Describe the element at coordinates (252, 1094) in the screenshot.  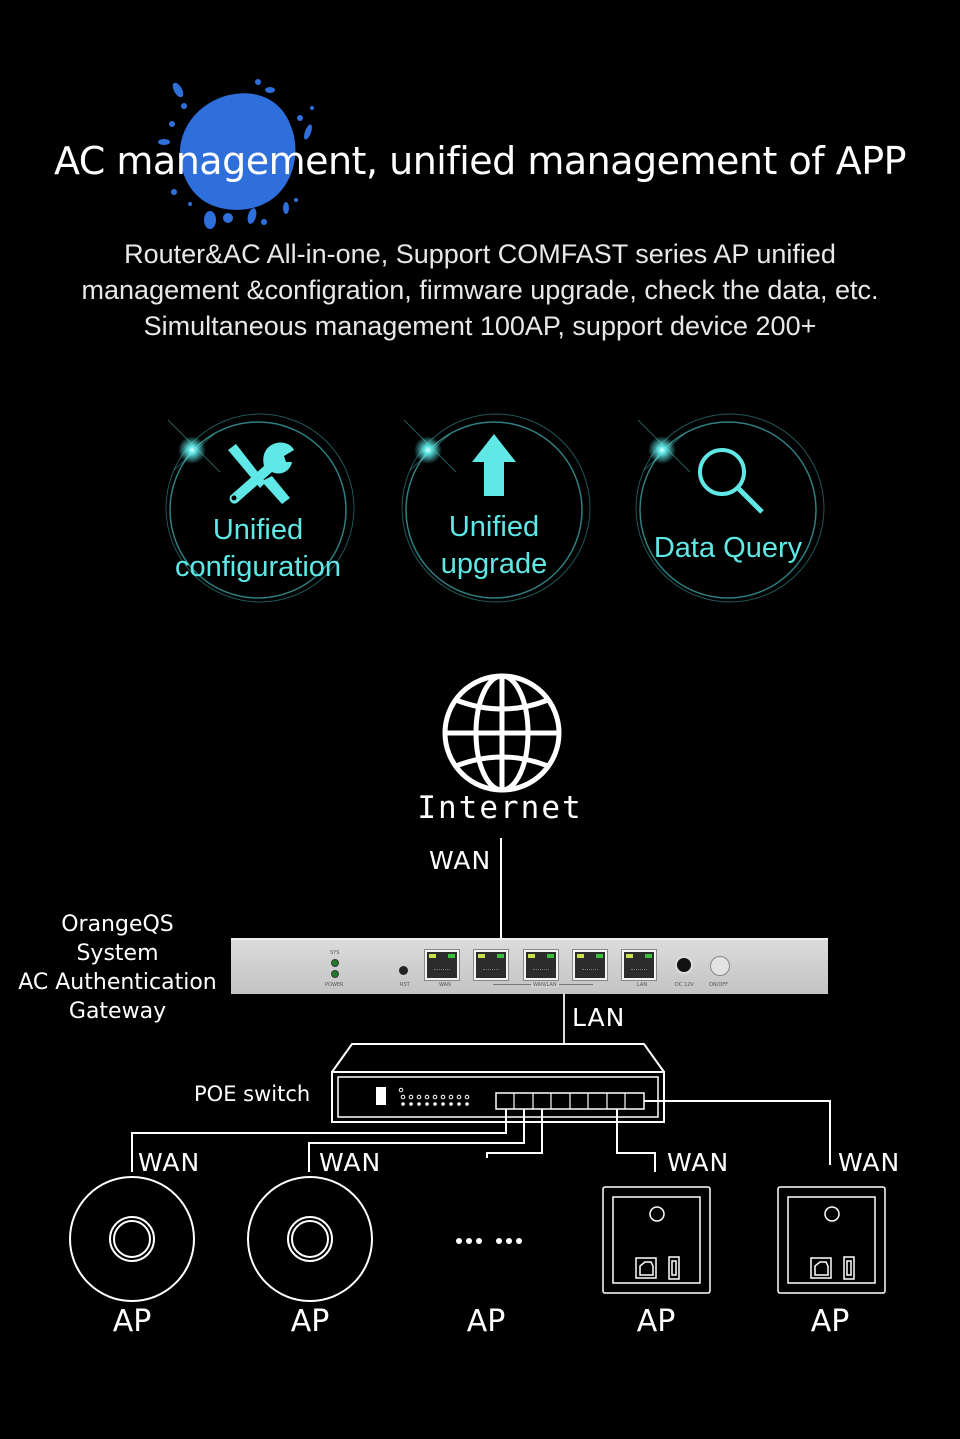
I see `poe-switch-label: POE switch` at that location.